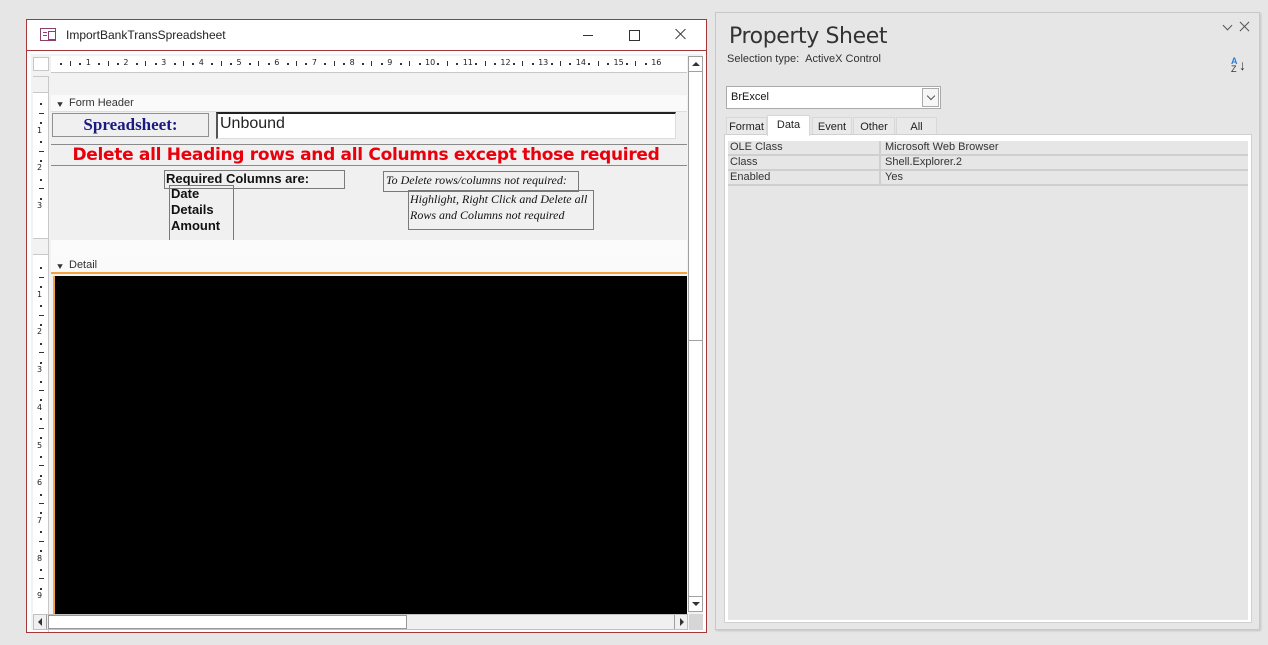  What do you see at coordinates (788, 125) in the screenshot?
I see `tab-data: Data` at bounding box center [788, 125].